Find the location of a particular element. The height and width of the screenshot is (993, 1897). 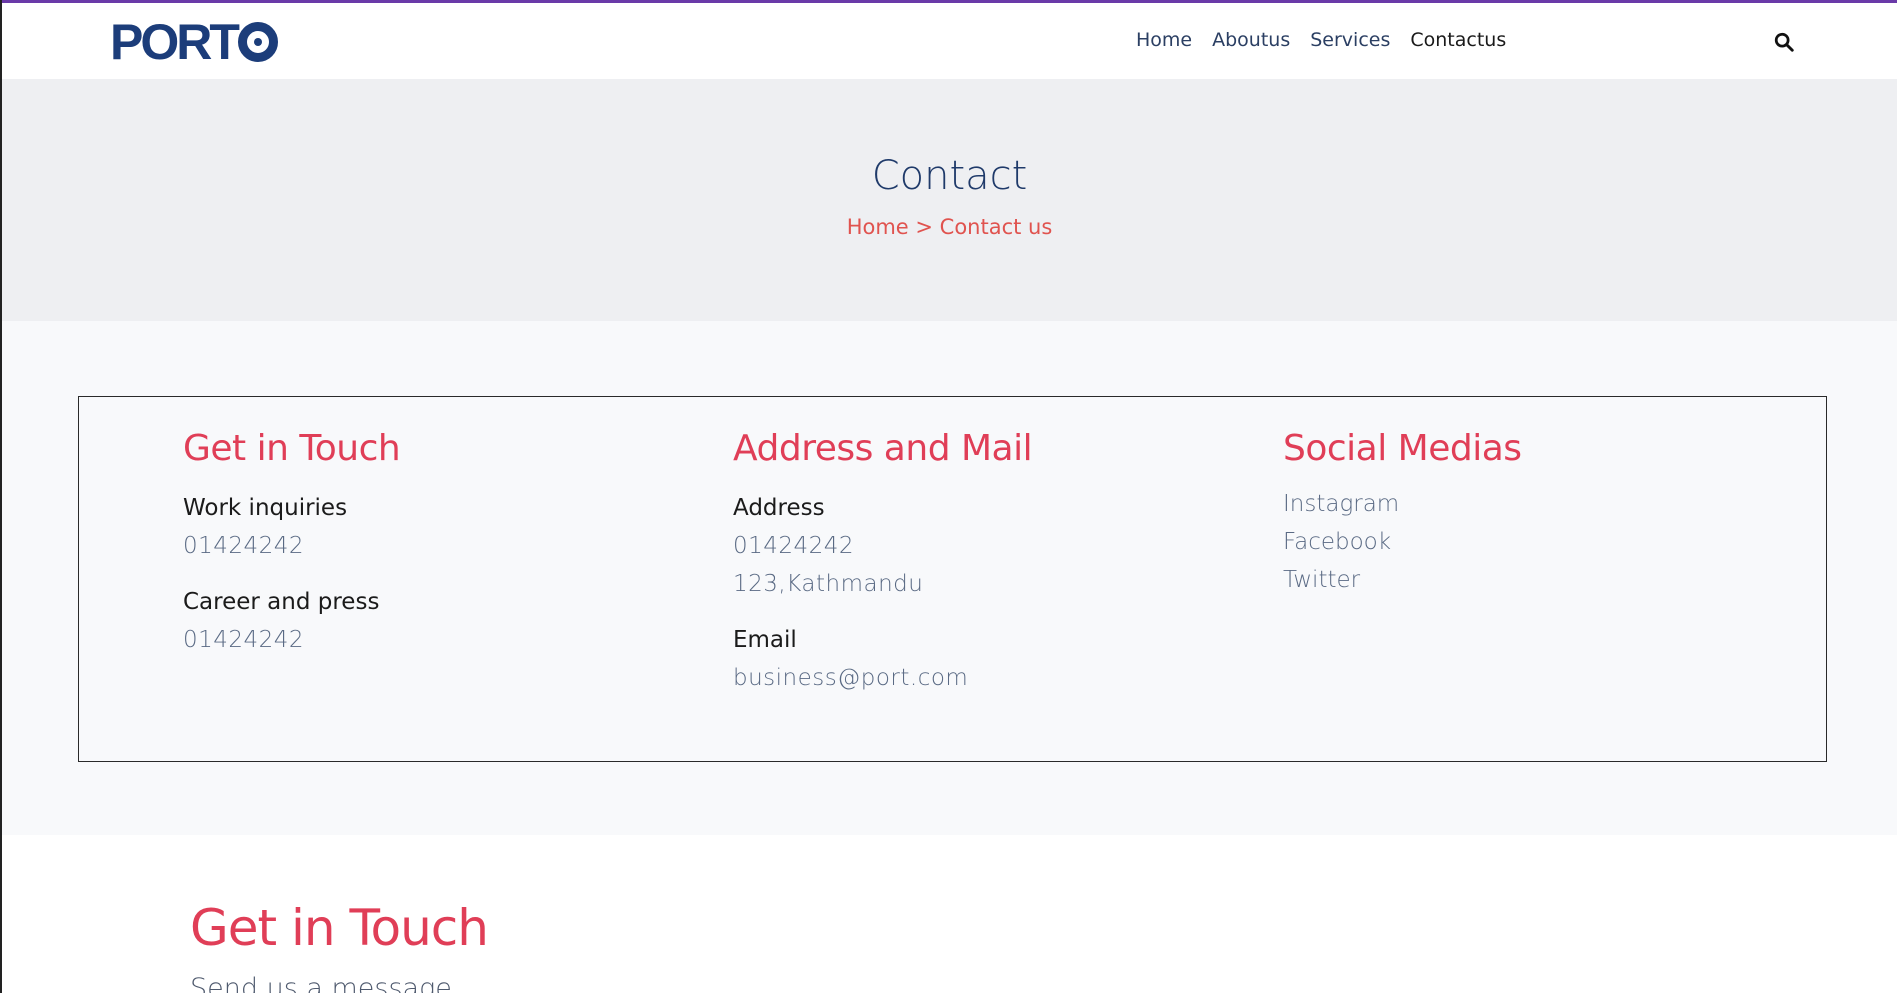

main-nav: Home Aboutus Services Contactus is located at coordinates (1321, 40).